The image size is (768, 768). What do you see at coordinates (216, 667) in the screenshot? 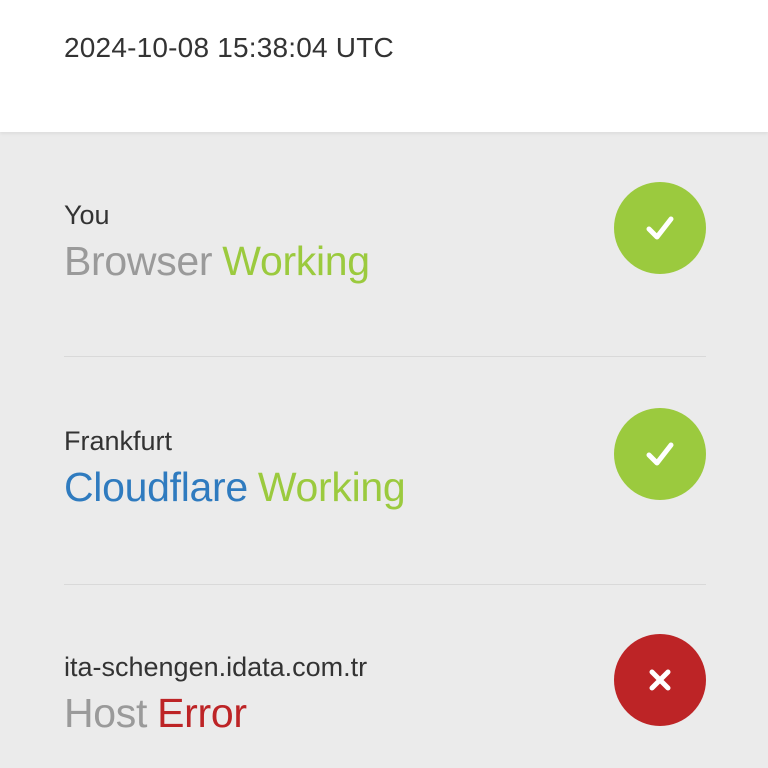
I see `location-label: ita-schengen.idata.com.tr` at bounding box center [216, 667].